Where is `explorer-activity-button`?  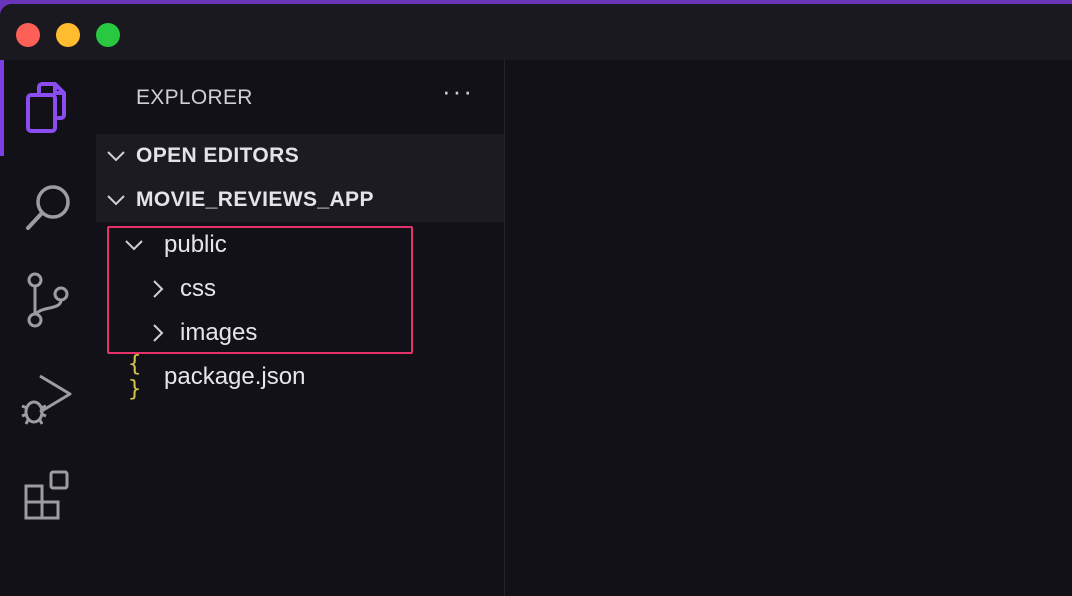 explorer-activity-button is located at coordinates (48, 108).